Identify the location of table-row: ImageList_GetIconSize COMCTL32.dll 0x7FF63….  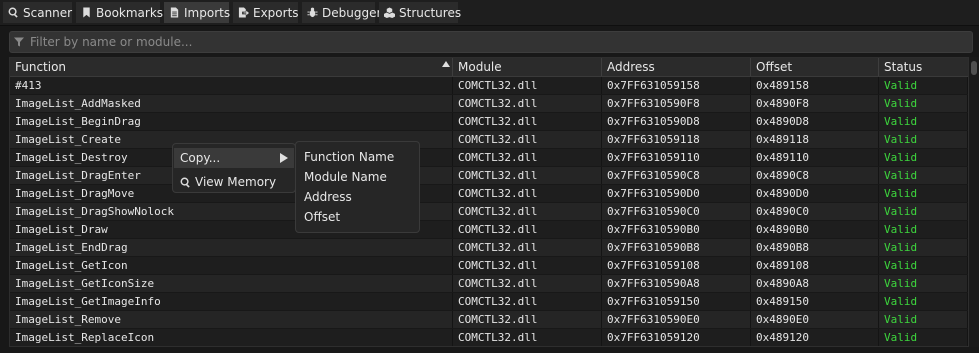
(489, 284).